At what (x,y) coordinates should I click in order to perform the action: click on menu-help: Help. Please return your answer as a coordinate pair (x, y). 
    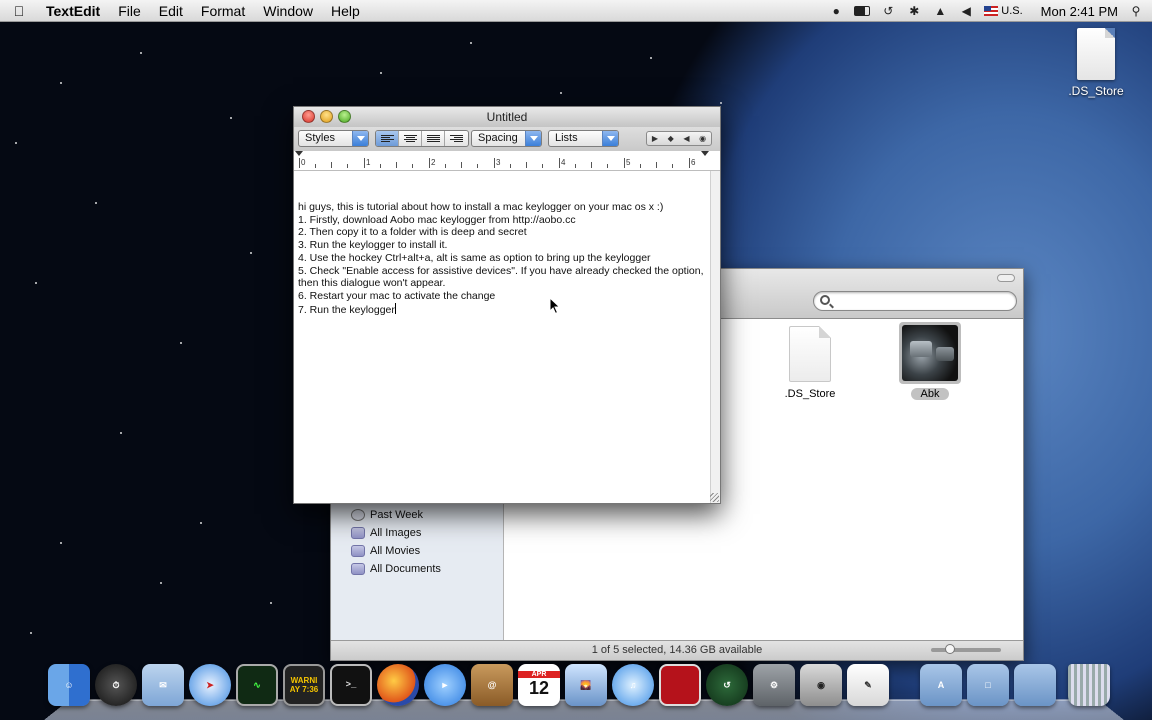
    Looking at the image, I should click on (345, 11).